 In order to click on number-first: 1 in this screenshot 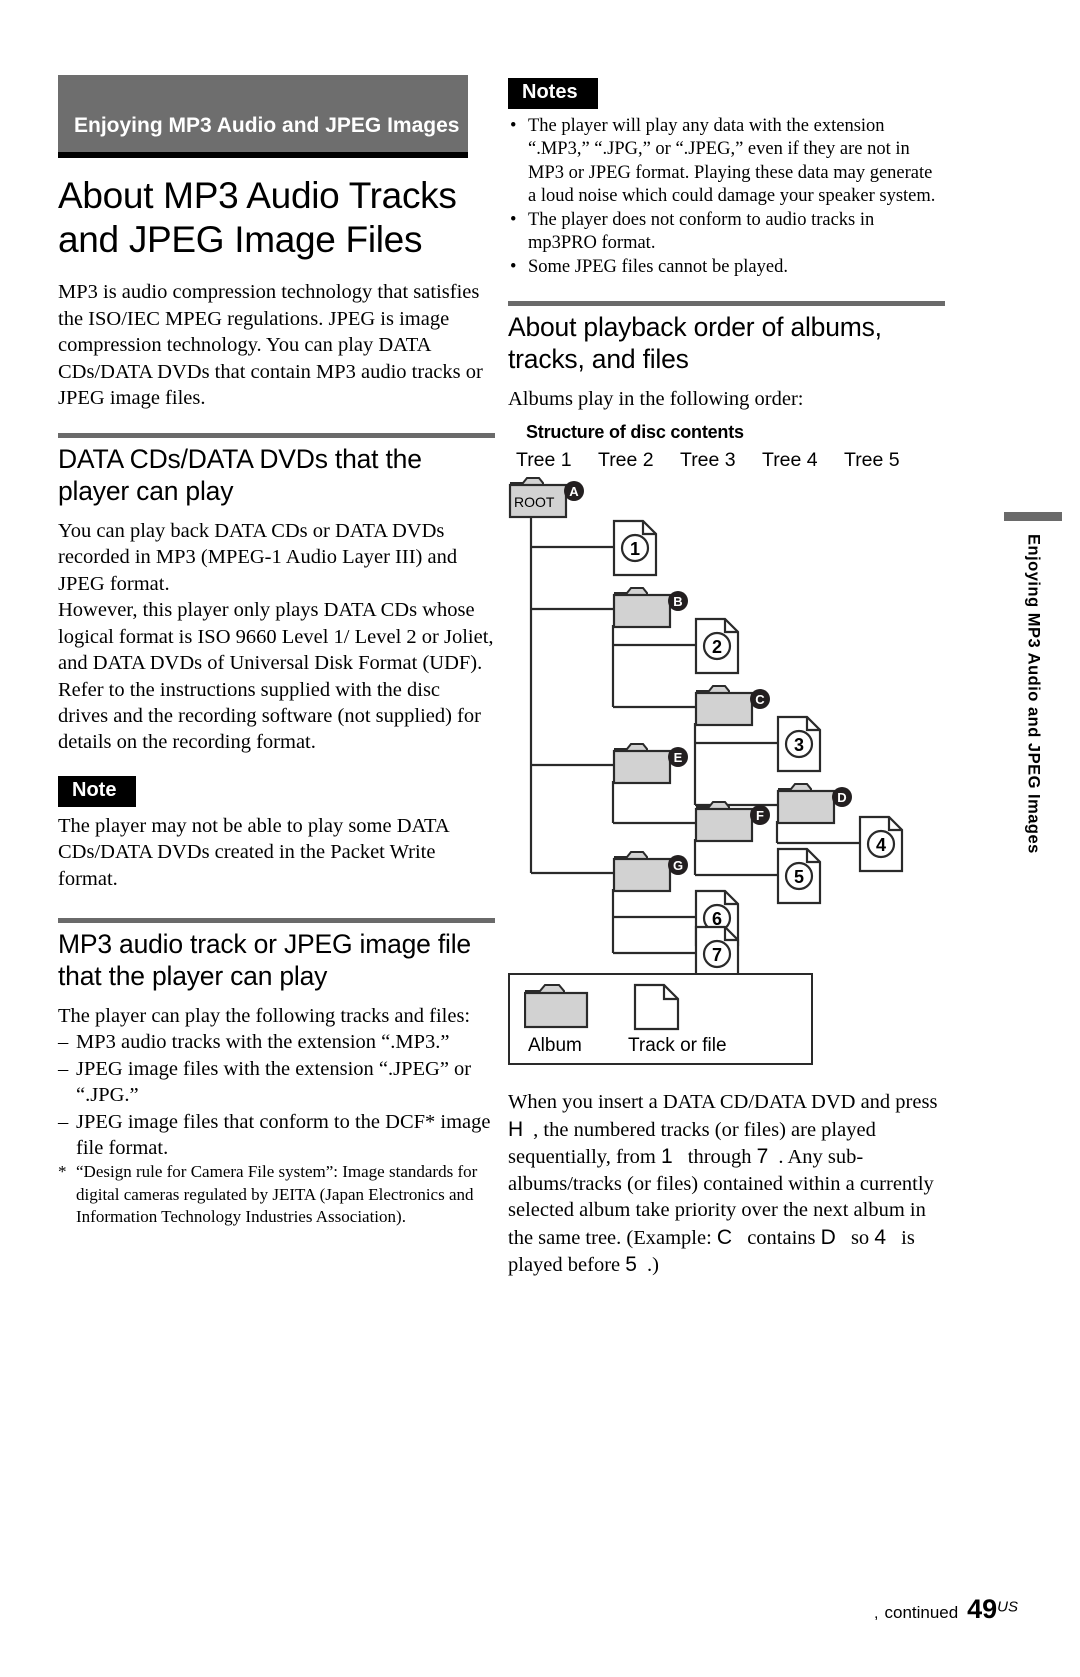, I will do `click(666, 1157)`.